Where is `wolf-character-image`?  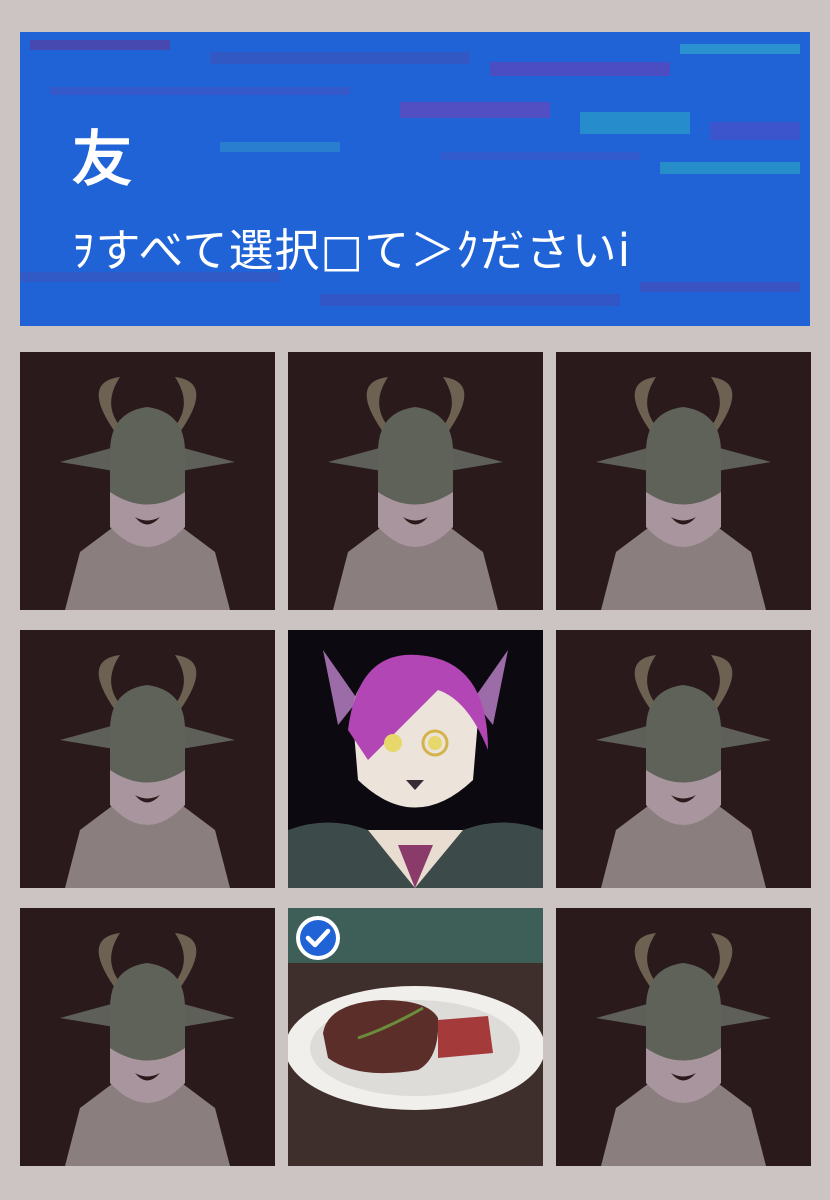
wolf-character-image is located at coordinates (415, 759).